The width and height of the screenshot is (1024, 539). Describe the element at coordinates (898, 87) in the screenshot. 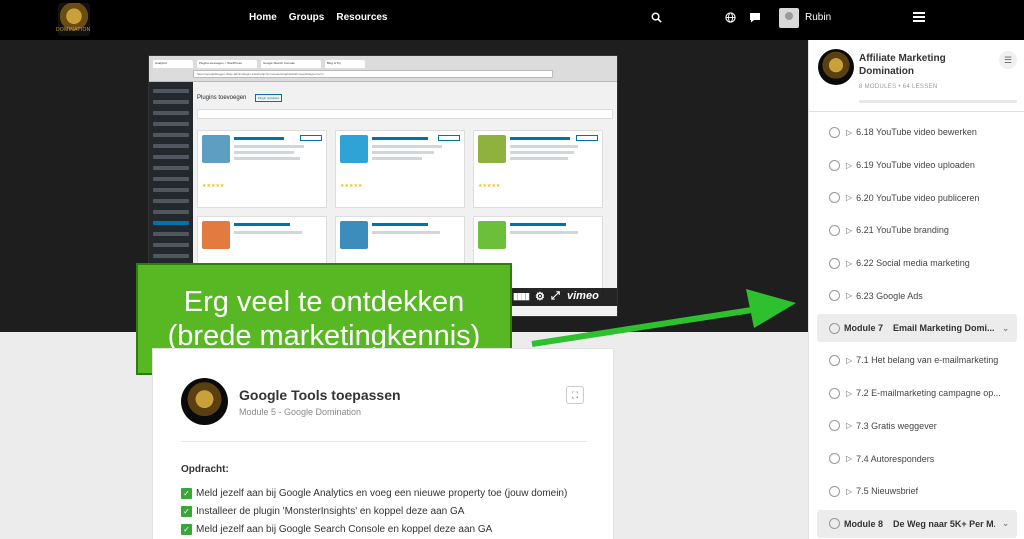

I see `course-meta: 8 MODULES • 64 LESSEN` at that location.